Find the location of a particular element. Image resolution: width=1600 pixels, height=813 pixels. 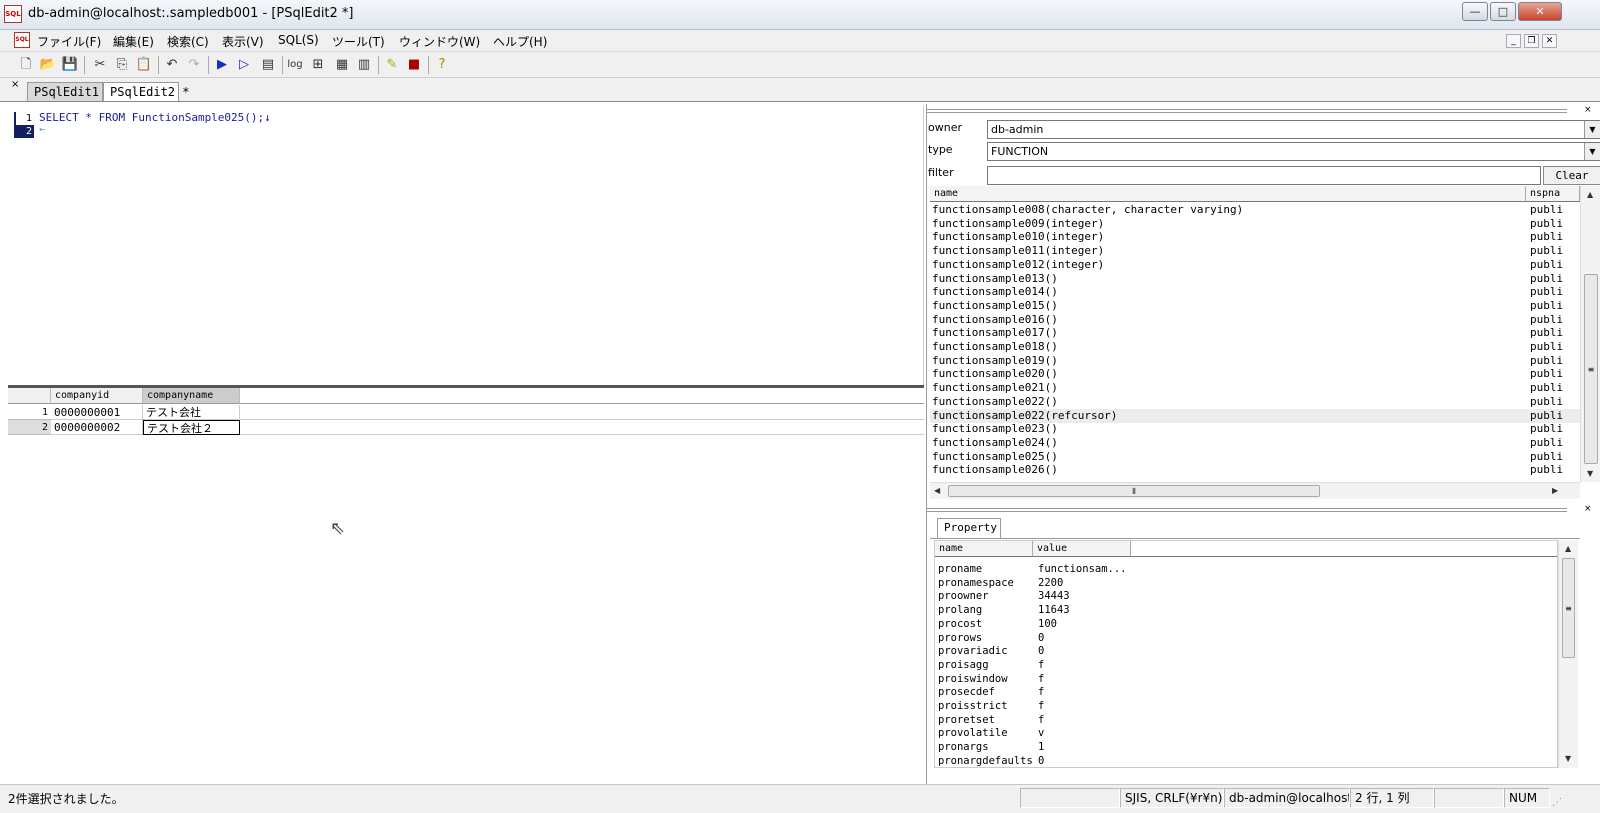

function-row: functionsample019() publi is located at coordinates (1255, 361).